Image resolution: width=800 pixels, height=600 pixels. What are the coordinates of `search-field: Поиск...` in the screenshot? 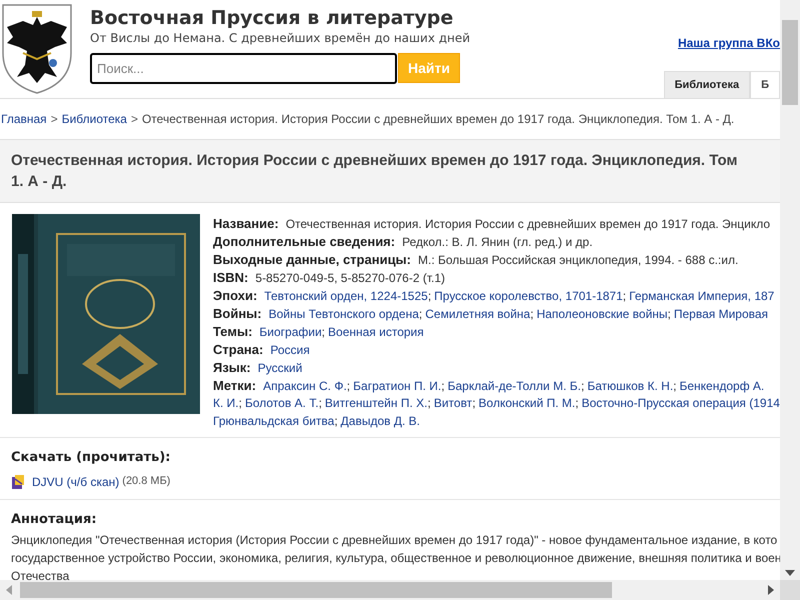 It's located at (243, 68).